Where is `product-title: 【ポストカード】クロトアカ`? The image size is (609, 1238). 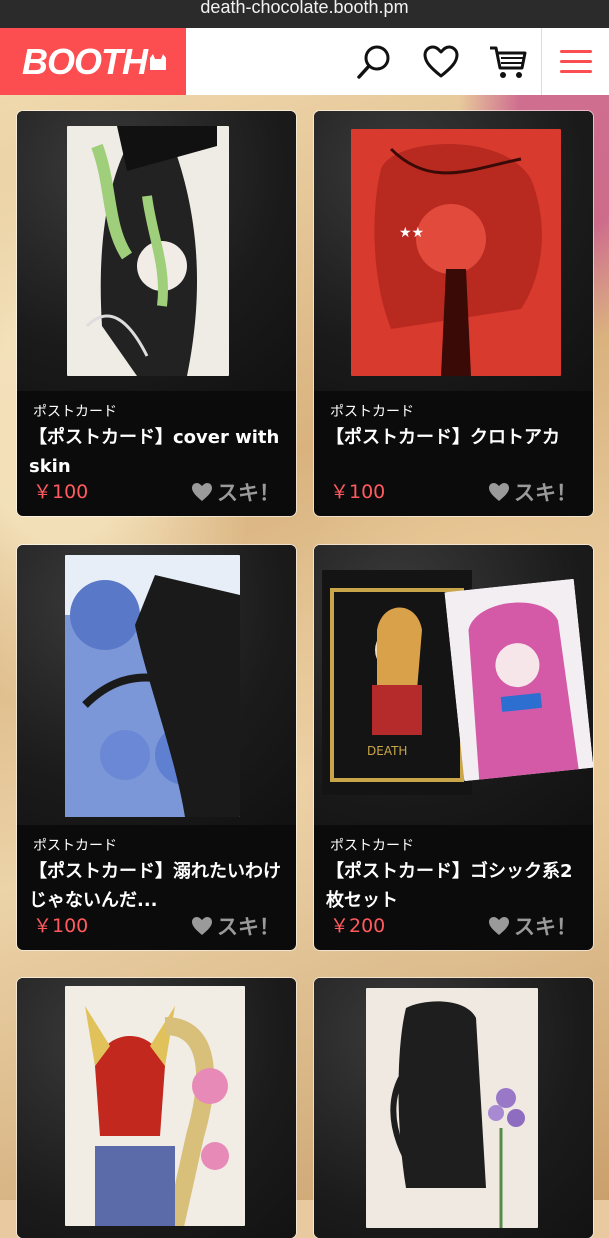
product-title: 【ポストカード】クロトアカ is located at coordinates (455, 437).